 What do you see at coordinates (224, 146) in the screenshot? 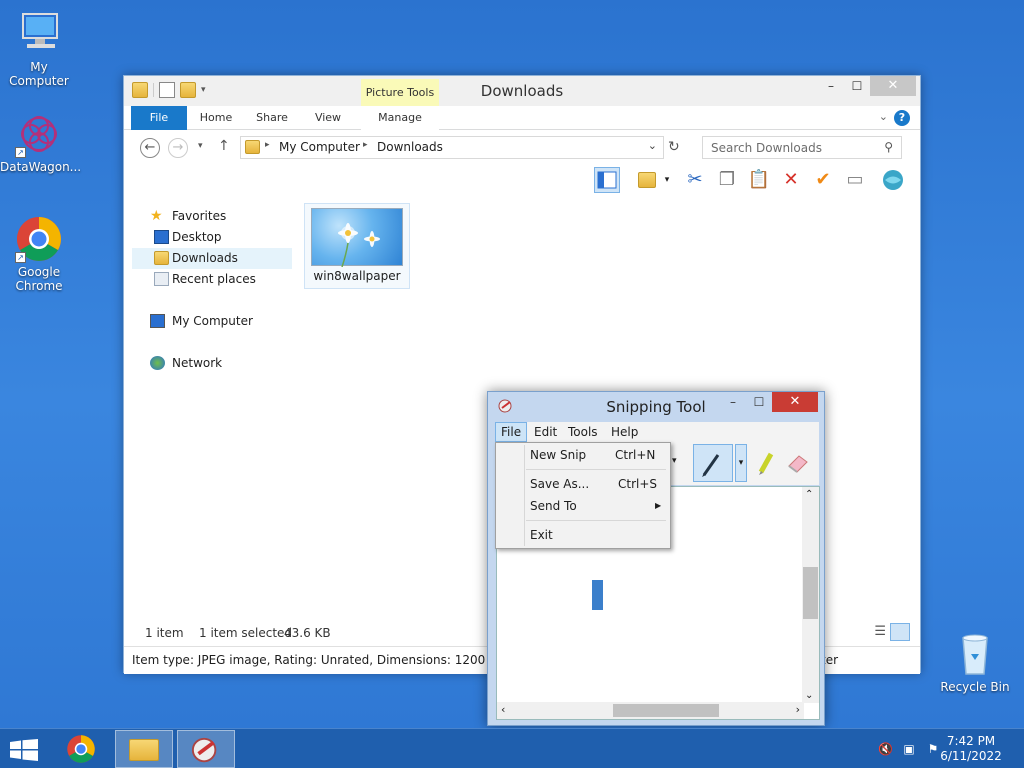
I see `up-button: ↑` at bounding box center [224, 146].